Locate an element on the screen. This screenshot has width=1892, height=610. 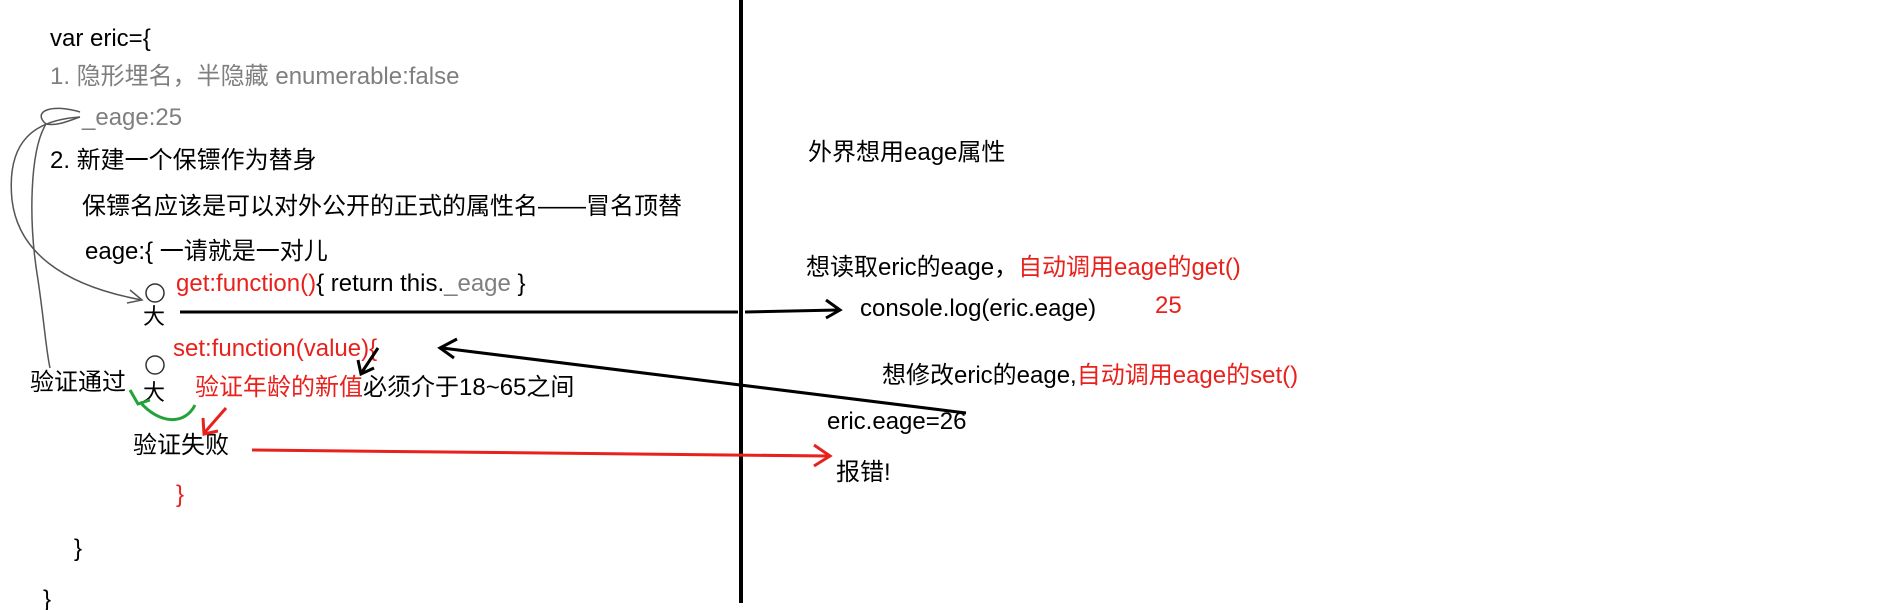
pass-arrowhead is located at coordinates (139, 397).